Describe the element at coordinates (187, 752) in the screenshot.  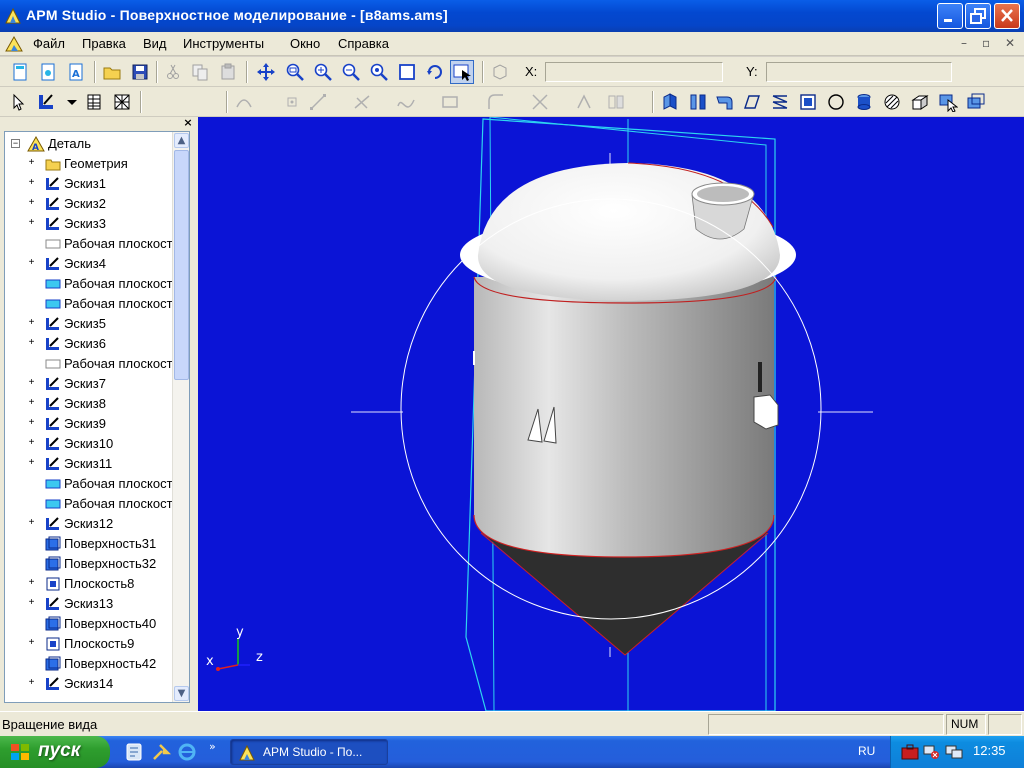
I see `internet-explorer-icon` at that location.